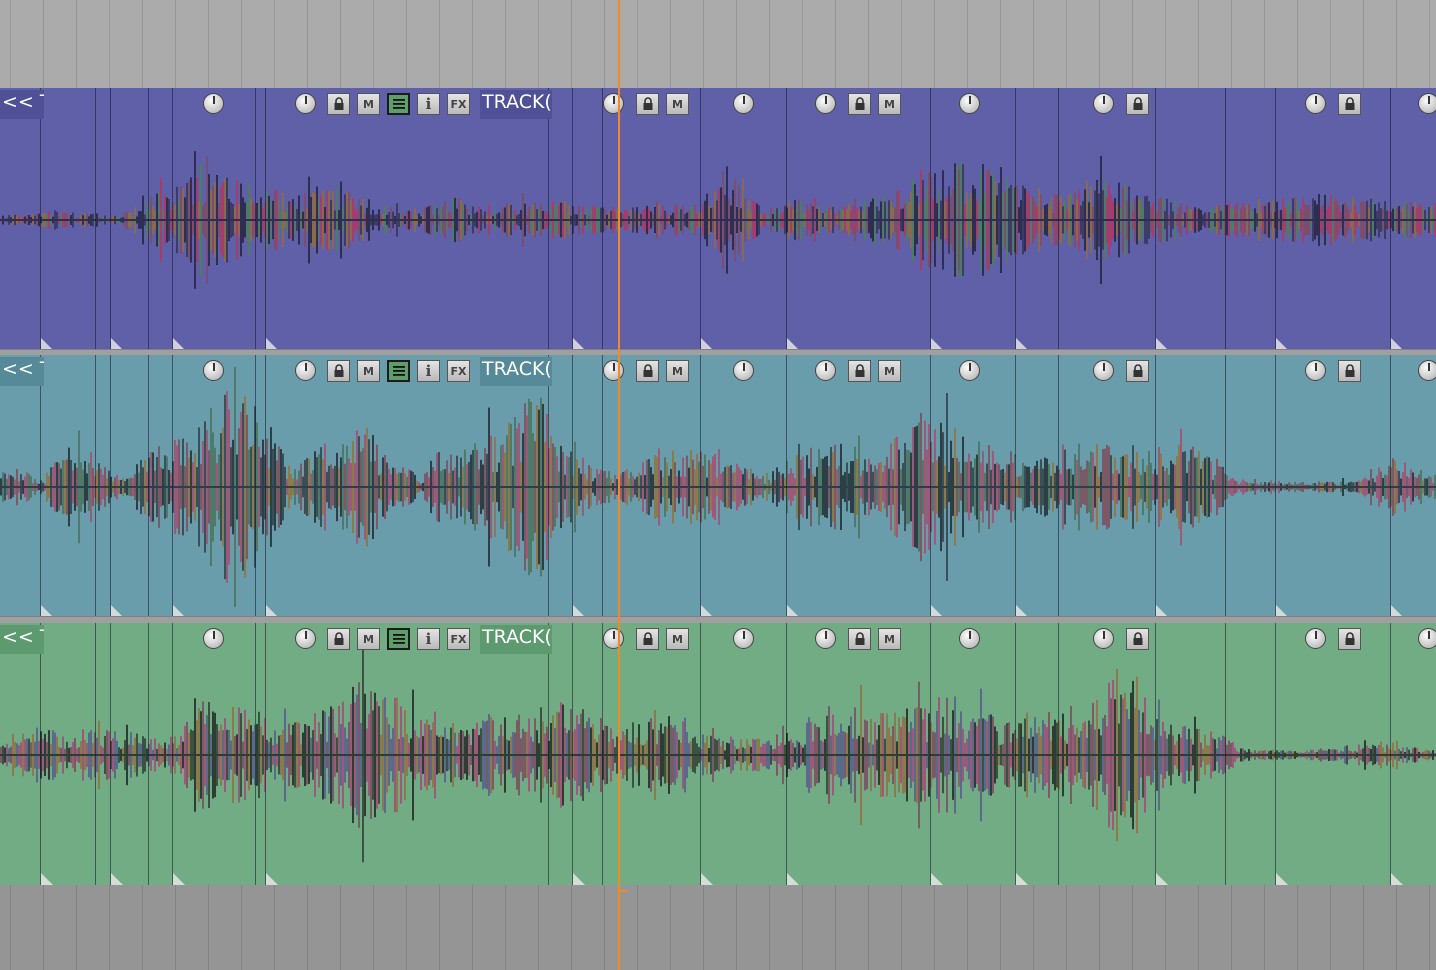 This screenshot has height=970, width=1436. What do you see at coordinates (718, 927) in the screenshot?
I see `empty-arrange-area` at bounding box center [718, 927].